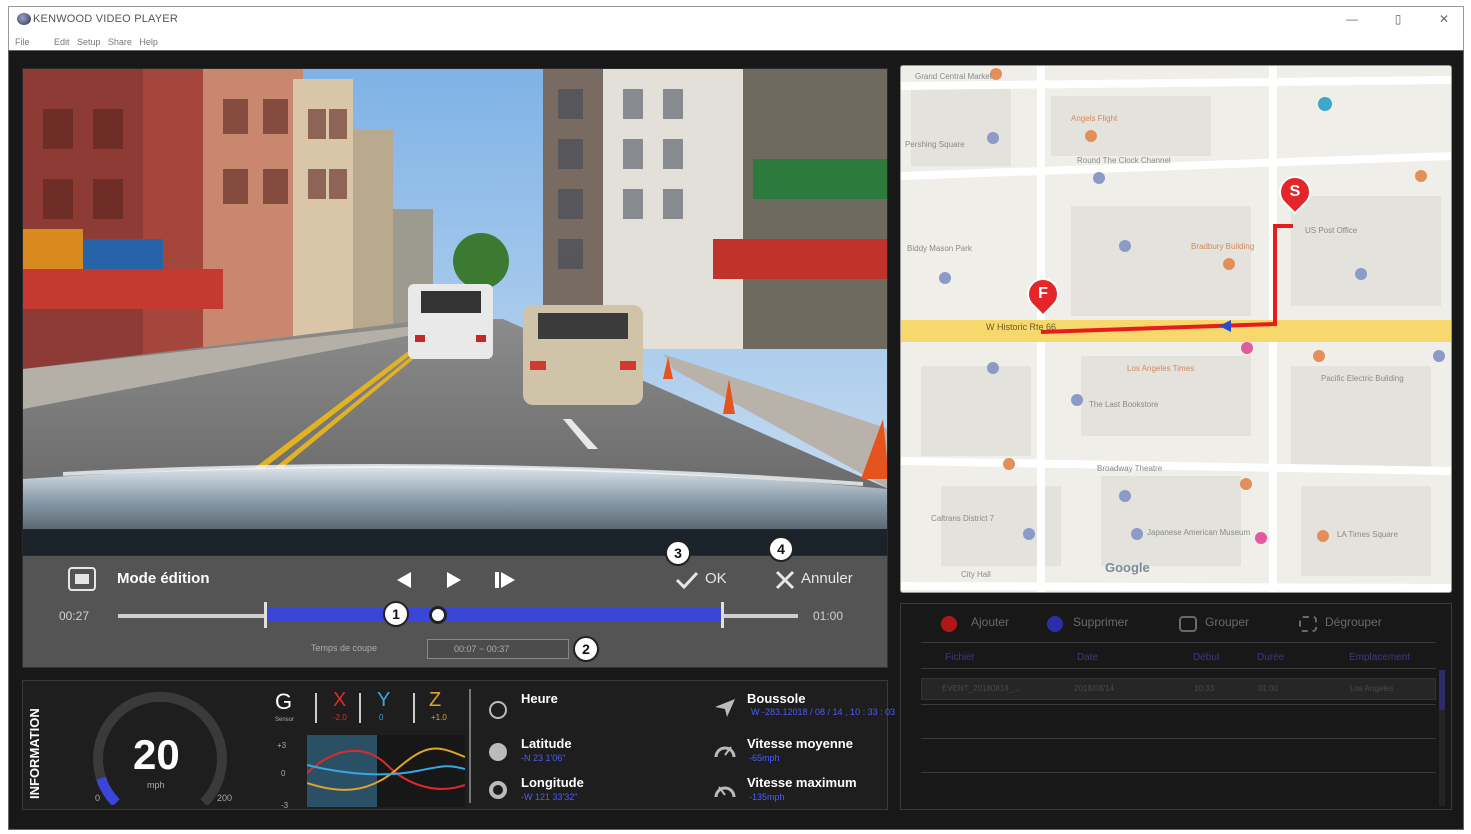 The height and width of the screenshot is (834, 1471). Describe the element at coordinates (285, 805) in the screenshot. I see `gsensor-axis-bottom: -3` at that location.